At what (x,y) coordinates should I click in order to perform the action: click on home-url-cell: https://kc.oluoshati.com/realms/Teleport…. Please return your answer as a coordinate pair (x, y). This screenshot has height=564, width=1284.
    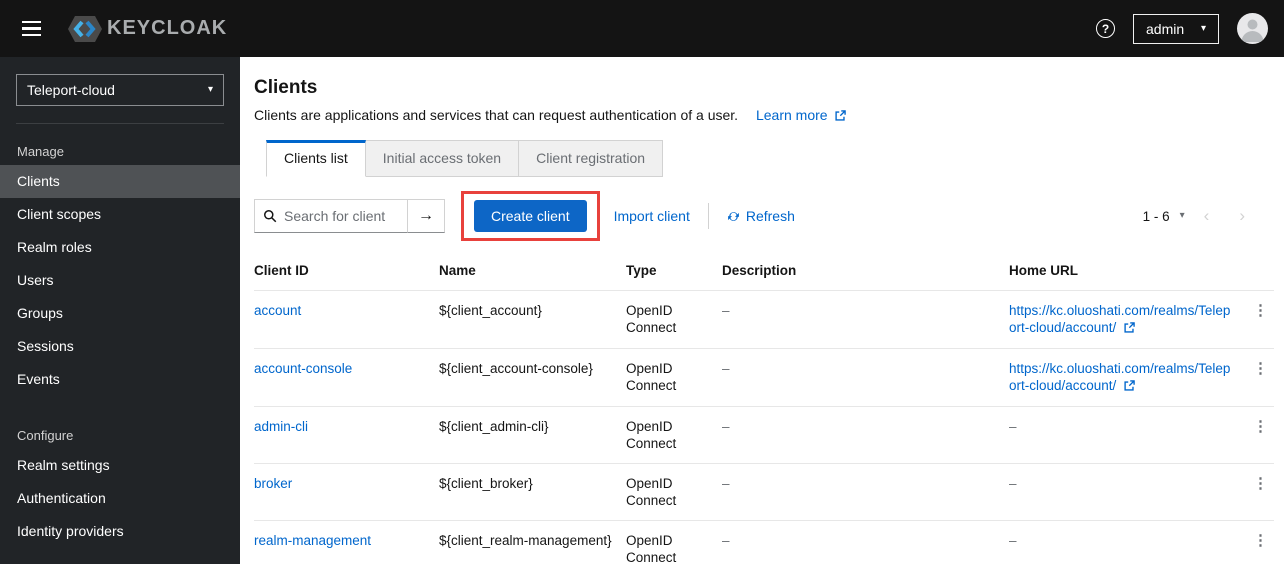
    Looking at the image, I should click on (1127, 377).